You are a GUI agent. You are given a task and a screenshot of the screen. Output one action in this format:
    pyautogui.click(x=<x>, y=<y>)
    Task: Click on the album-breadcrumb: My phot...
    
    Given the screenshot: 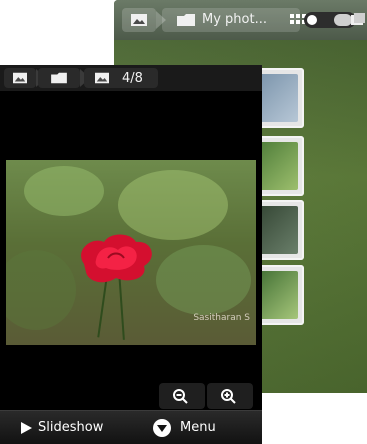 What is the action you would take?
    pyautogui.click(x=231, y=20)
    